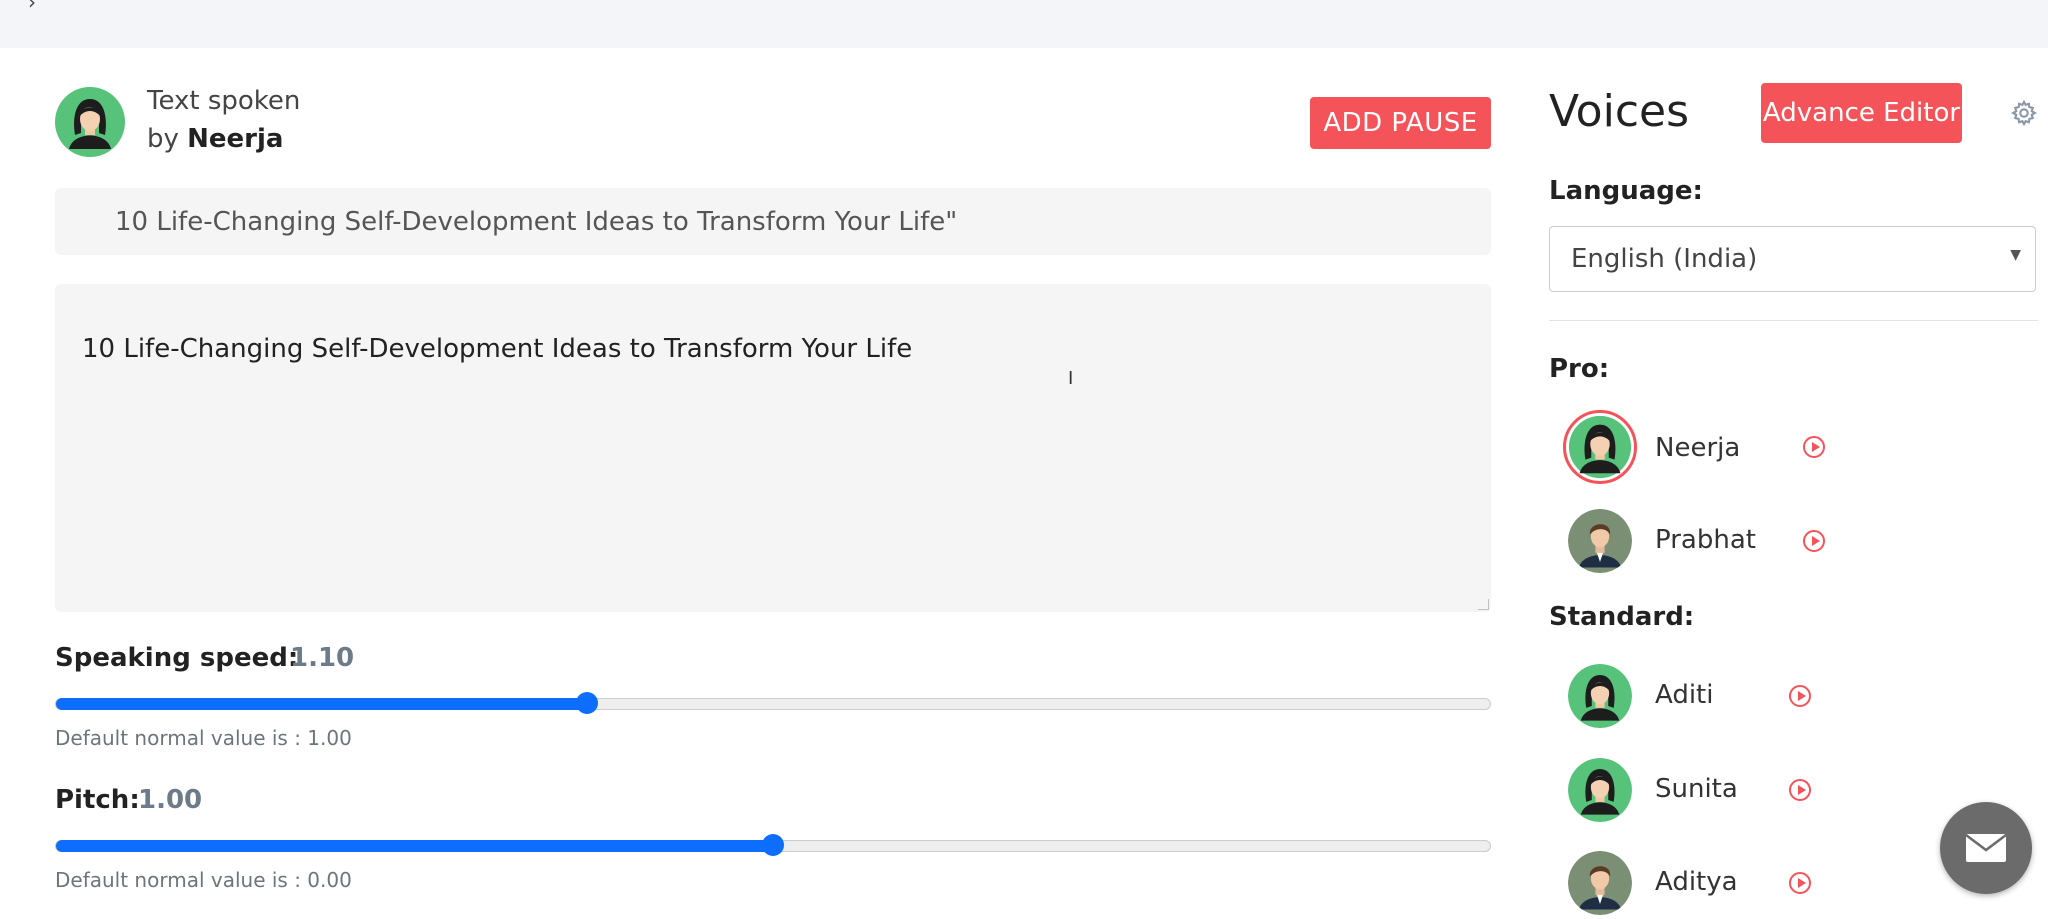 Image resolution: width=2048 pixels, height=919 pixels. Describe the element at coordinates (1705, 540) in the screenshot. I see `voice-name: Prabhat` at that location.